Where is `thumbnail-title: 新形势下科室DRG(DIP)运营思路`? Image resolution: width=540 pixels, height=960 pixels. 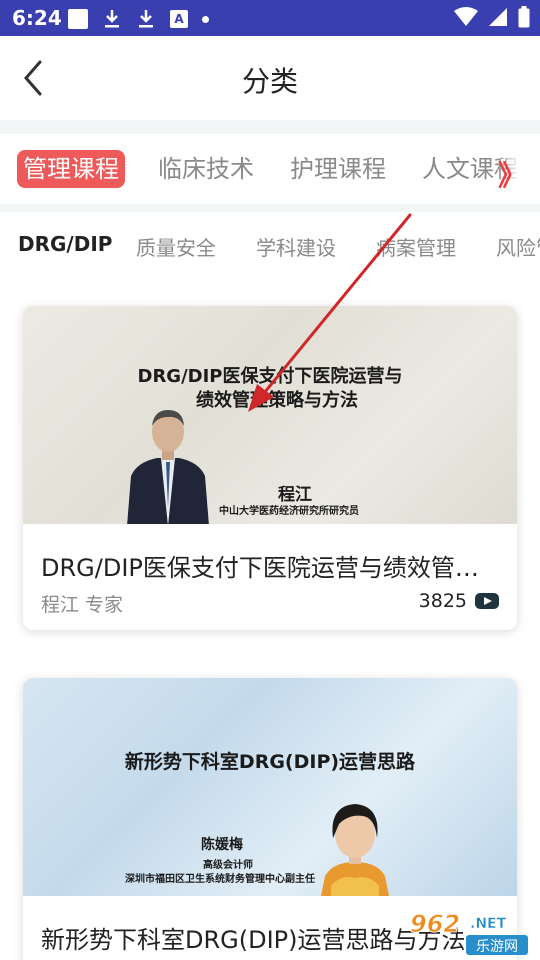
thumbnail-title: 新形势下科室DRG(DIP)运营思路 is located at coordinates (270, 762).